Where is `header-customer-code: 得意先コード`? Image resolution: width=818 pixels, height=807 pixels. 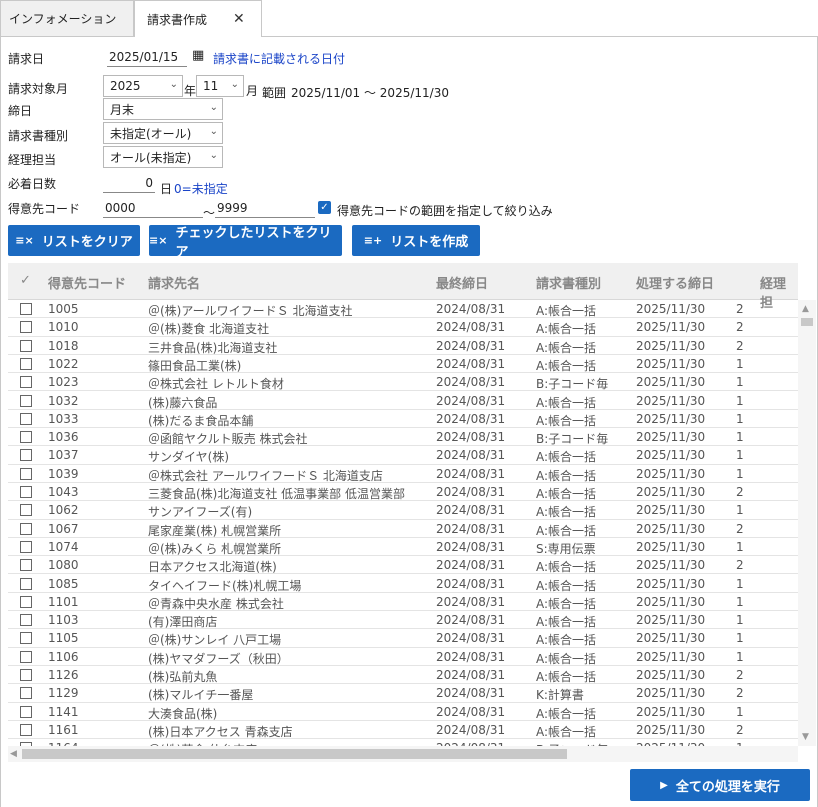
header-customer-code: 得意先コード is located at coordinates (87, 282).